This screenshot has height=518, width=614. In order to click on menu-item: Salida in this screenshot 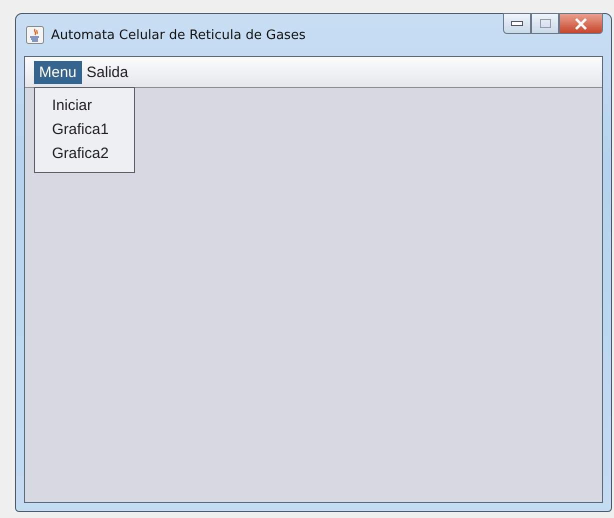, I will do `click(108, 72)`.